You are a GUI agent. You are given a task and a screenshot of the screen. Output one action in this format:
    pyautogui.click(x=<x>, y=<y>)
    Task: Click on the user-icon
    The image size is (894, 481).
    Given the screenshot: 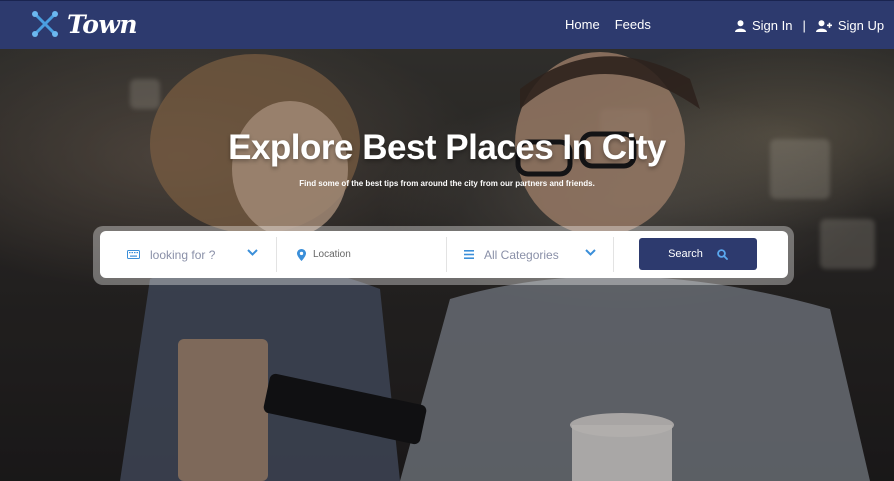 What is the action you would take?
    pyautogui.click(x=740, y=25)
    